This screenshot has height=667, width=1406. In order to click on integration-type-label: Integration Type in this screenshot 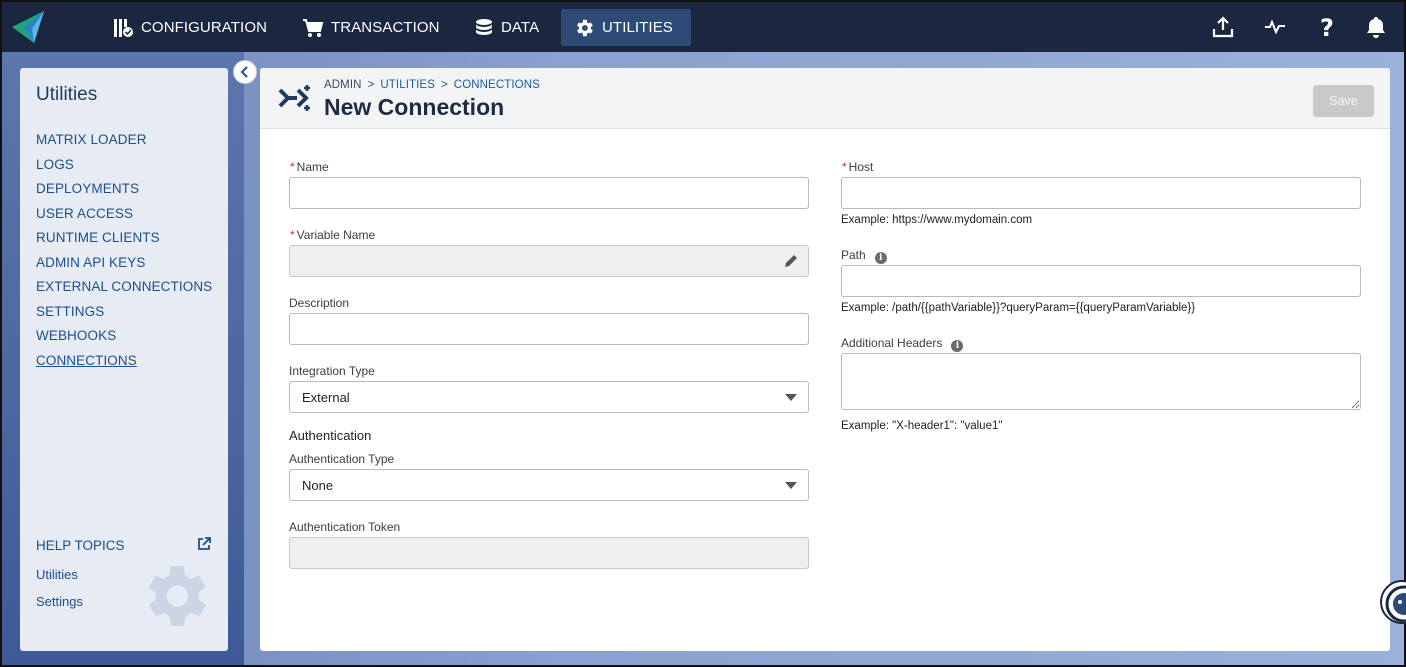, I will do `click(332, 371)`.